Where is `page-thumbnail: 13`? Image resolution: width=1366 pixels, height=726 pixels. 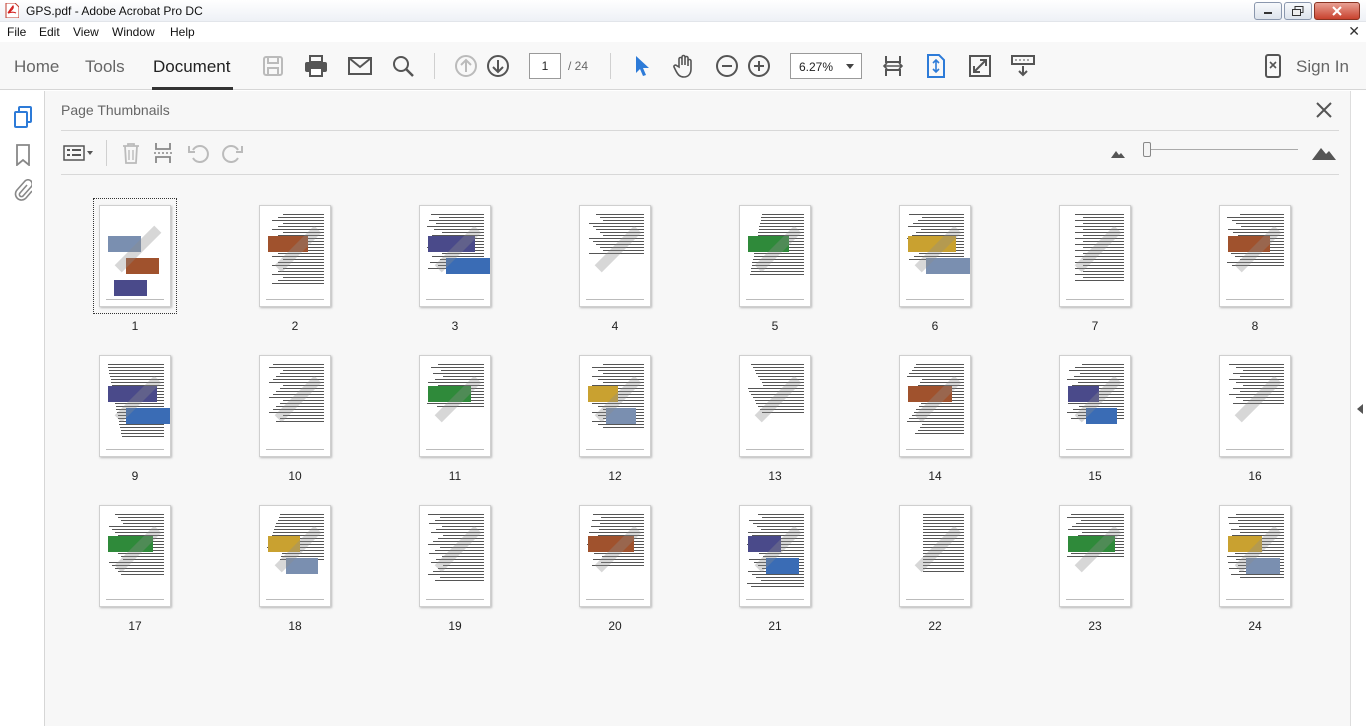 page-thumbnail: 13 is located at coordinates (775, 417).